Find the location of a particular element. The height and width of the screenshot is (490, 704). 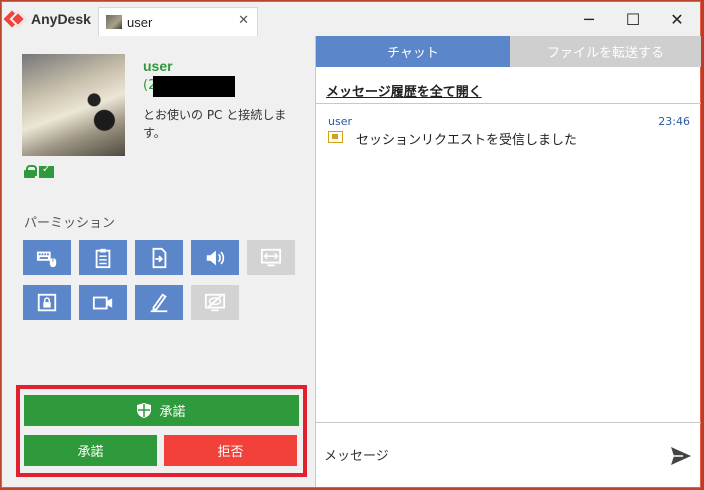

lock-screen-icon is located at coordinates (47, 302).